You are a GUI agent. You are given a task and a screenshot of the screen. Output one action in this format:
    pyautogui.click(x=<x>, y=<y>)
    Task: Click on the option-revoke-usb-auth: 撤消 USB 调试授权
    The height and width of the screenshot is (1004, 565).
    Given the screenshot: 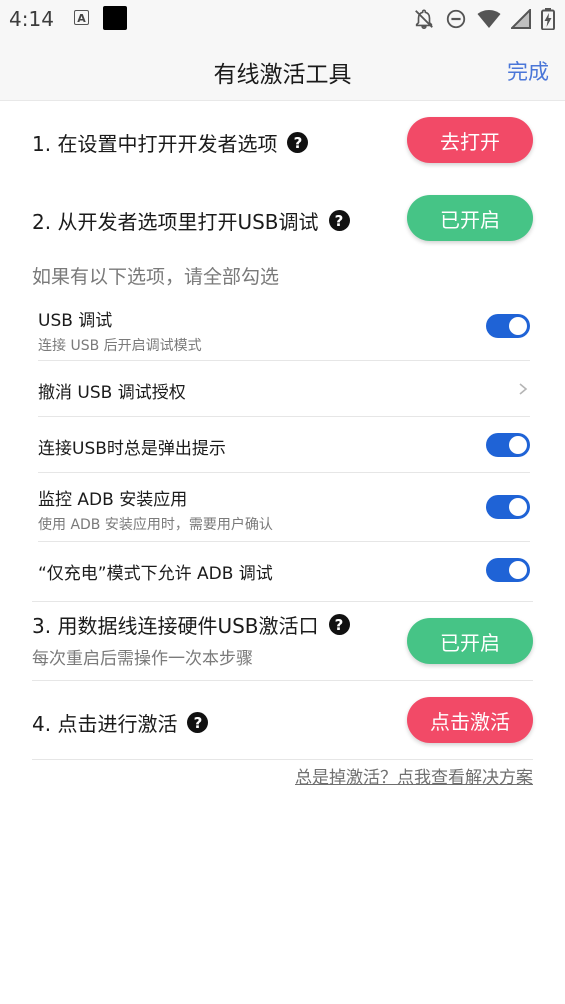 What is the action you would take?
    pyautogui.click(x=284, y=390)
    